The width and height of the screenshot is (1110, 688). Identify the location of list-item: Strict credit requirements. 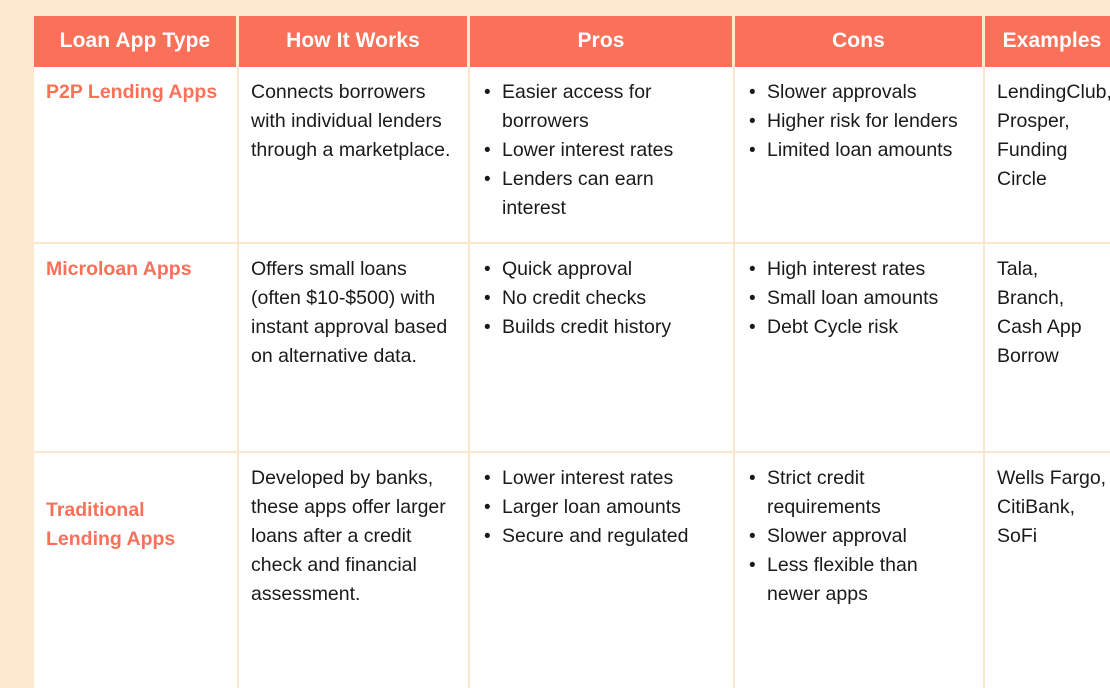
(860, 493).